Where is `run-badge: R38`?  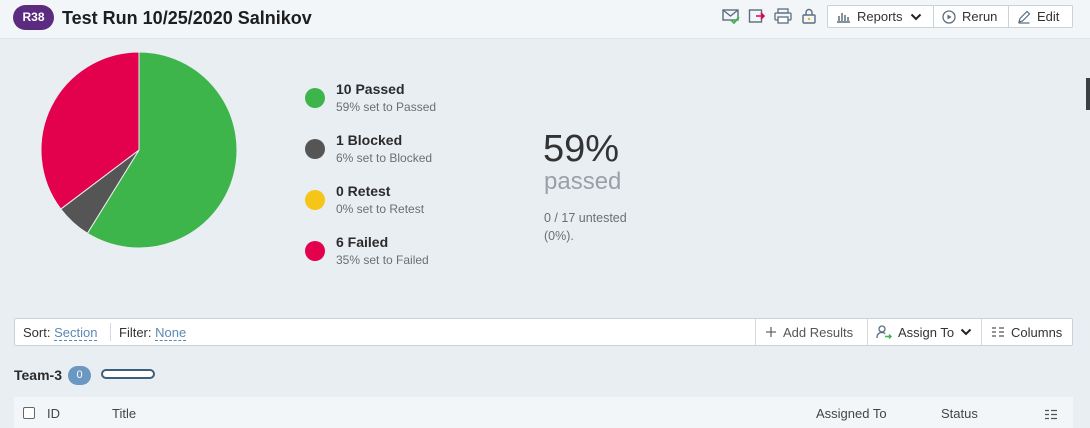 run-badge: R38 is located at coordinates (33, 17).